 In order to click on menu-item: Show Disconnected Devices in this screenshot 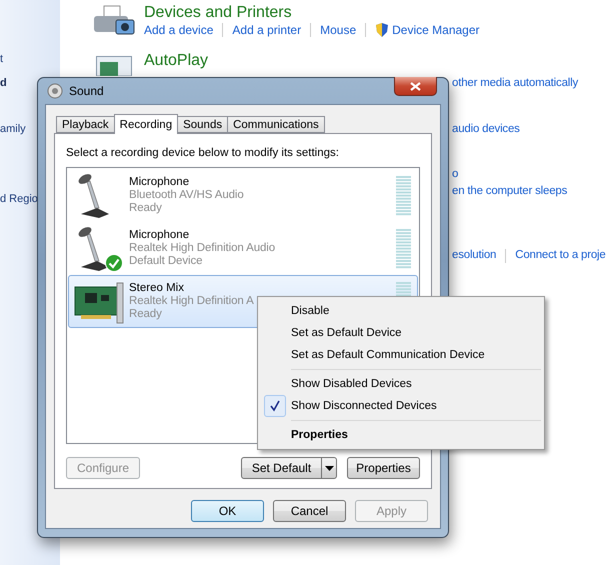, I will do `click(401, 406)`.